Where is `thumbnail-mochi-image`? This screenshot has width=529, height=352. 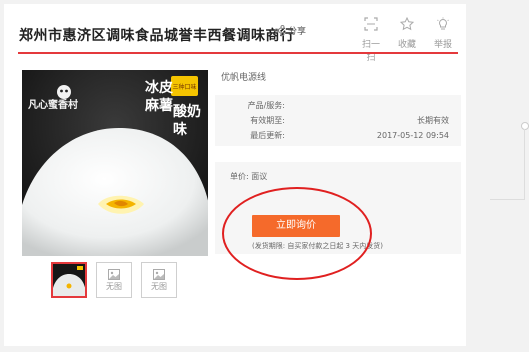 thumbnail-mochi-image is located at coordinates (69, 280).